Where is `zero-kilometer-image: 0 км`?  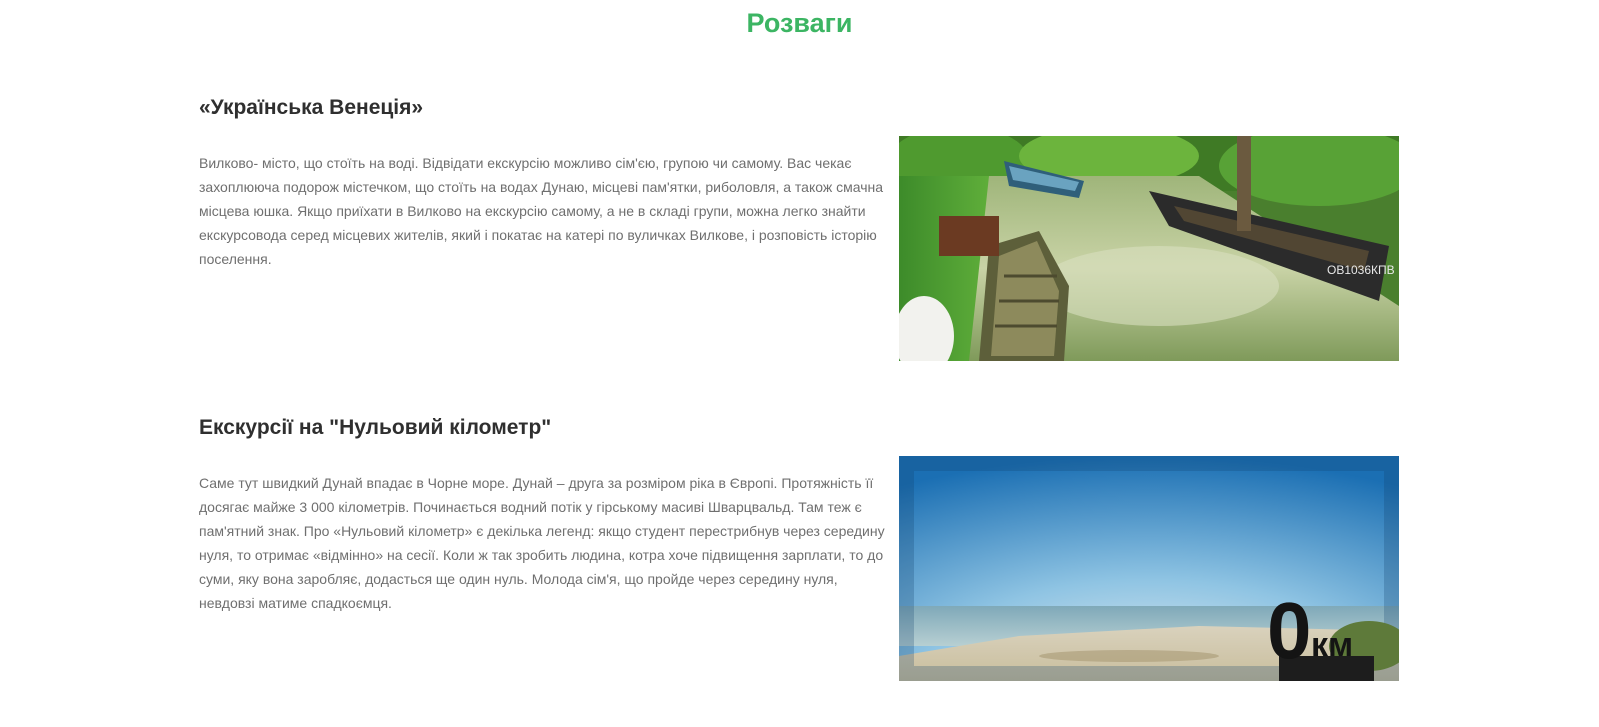 zero-kilometer-image: 0 км is located at coordinates (1149, 568).